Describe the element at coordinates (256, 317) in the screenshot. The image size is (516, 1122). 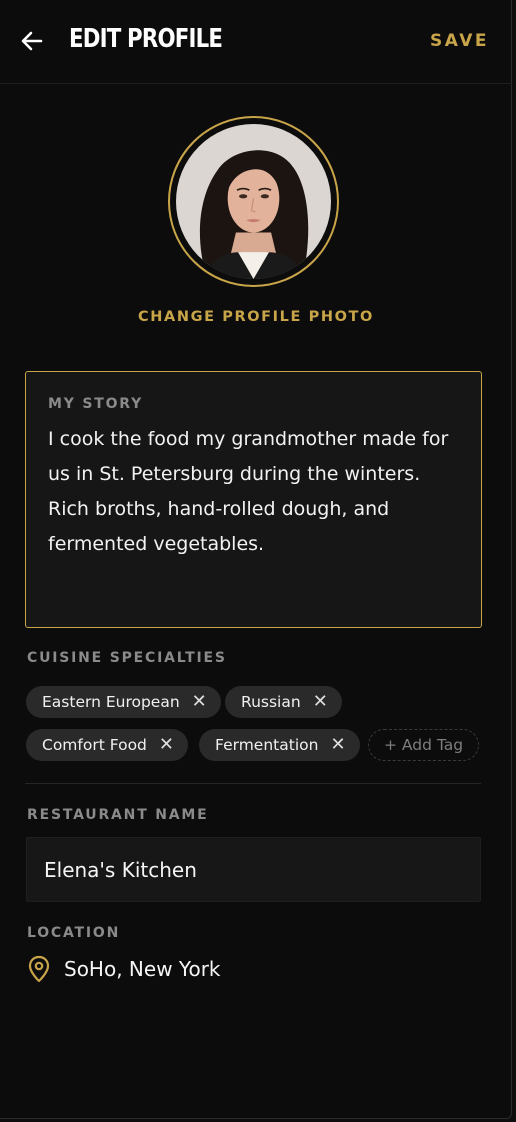
I see `change-photo-button: CHANGE PROFILE PHOTO` at that location.